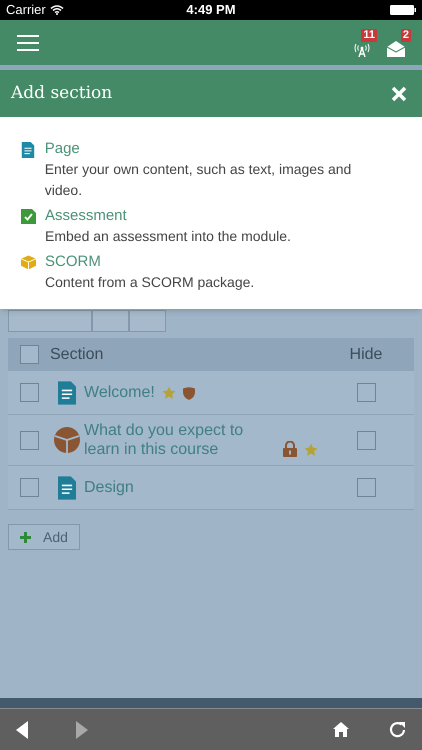  What do you see at coordinates (119, 392) in the screenshot?
I see `section-title: Welcome!` at bounding box center [119, 392].